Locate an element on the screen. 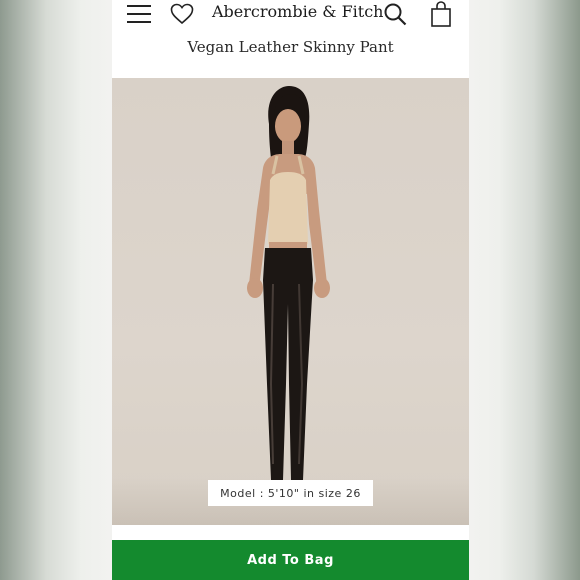  header-bar: Abercrombie & Fitch is located at coordinates (290, 15).